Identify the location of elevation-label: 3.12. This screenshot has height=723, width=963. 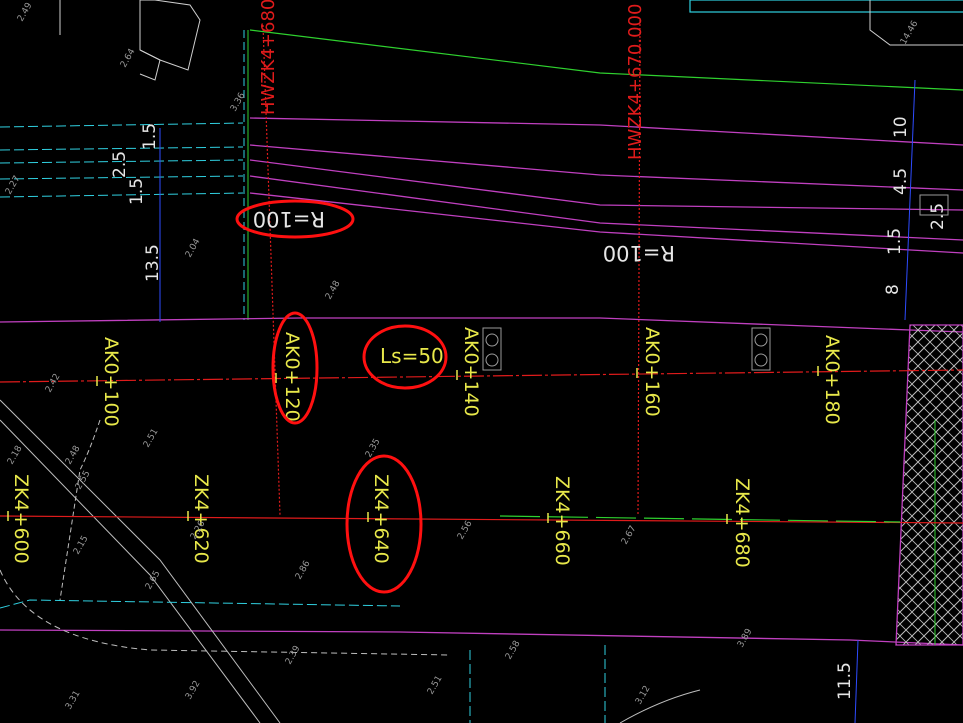
(643, 695).